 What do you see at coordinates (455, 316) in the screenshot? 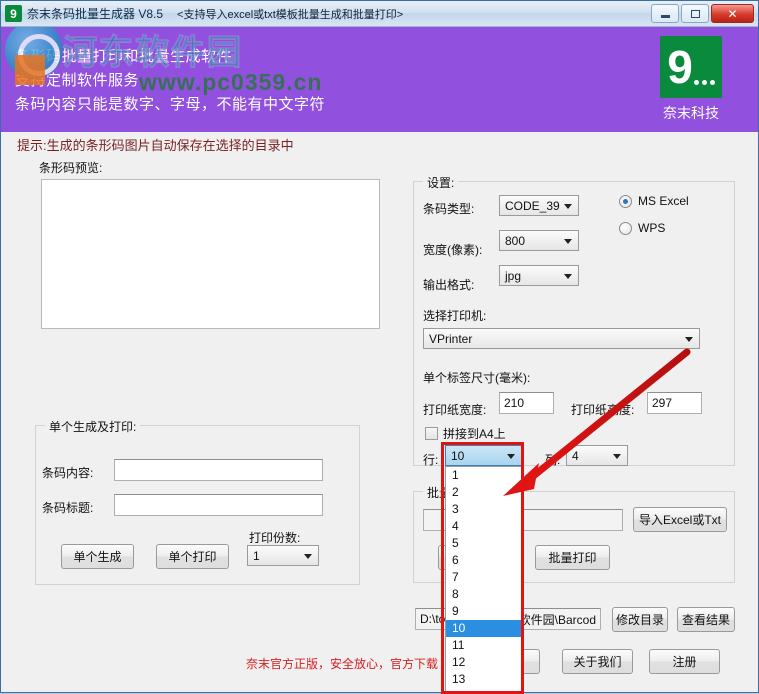
I see `printer-label: 选择打印机:` at bounding box center [455, 316].